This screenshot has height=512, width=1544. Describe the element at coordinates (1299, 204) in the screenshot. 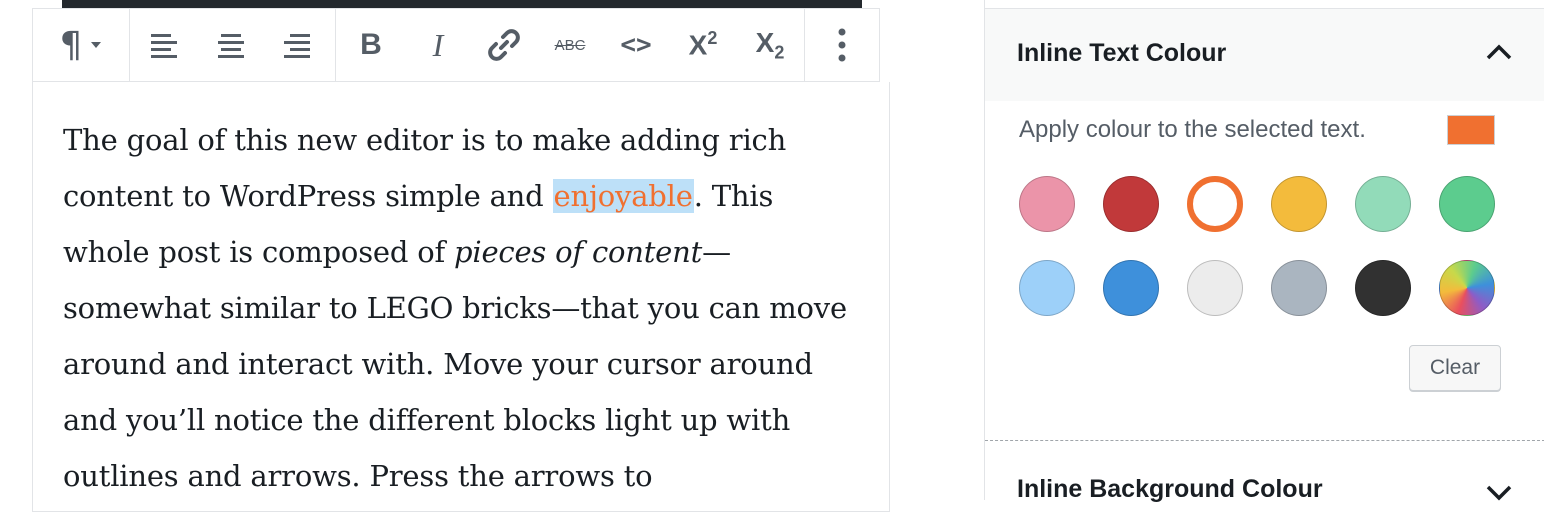

I see `swatch-amber` at that location.